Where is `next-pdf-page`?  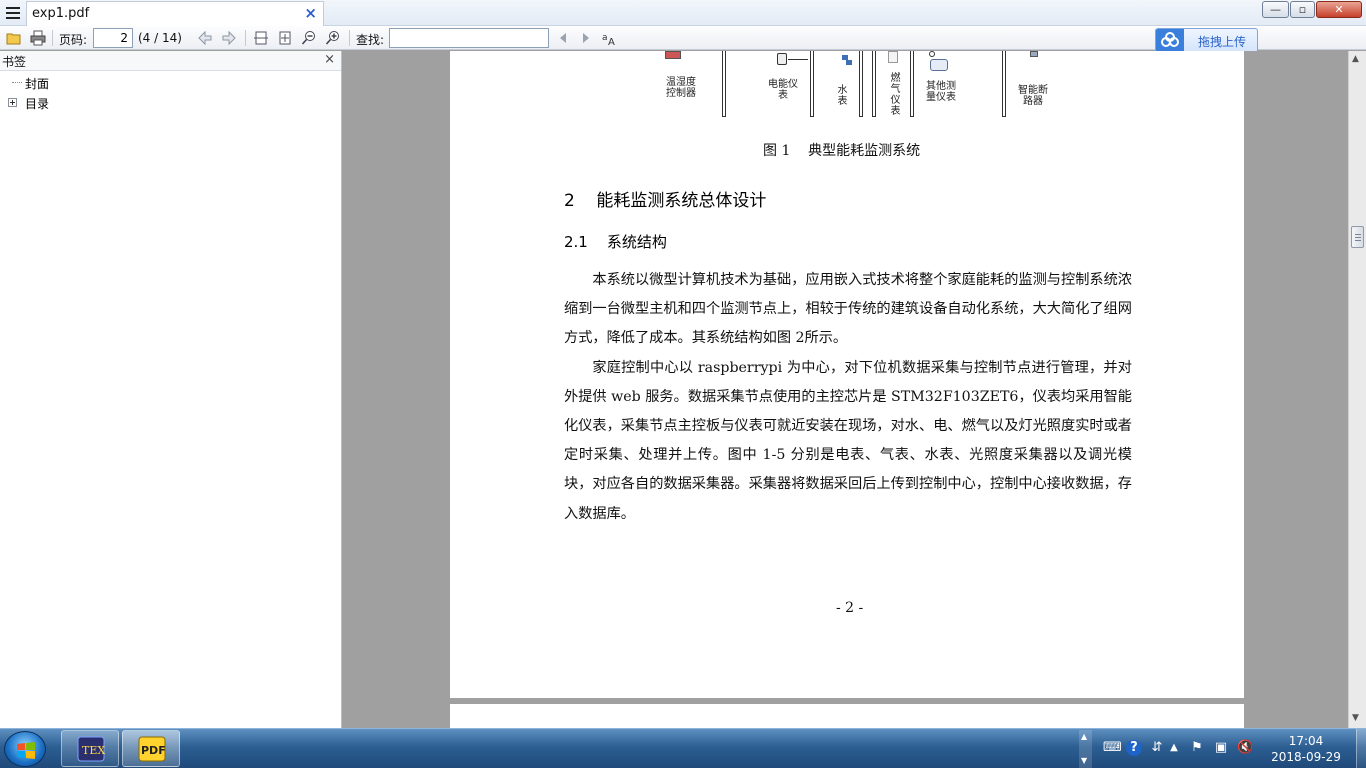
next-pdf-page is located at coordinates (847, 716).